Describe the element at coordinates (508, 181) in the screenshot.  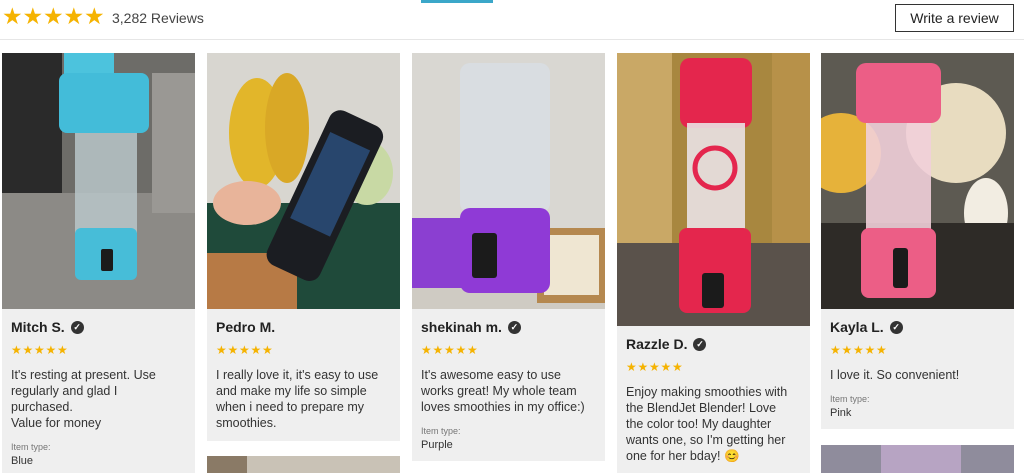
I see `purple-blender-photo` at that location.